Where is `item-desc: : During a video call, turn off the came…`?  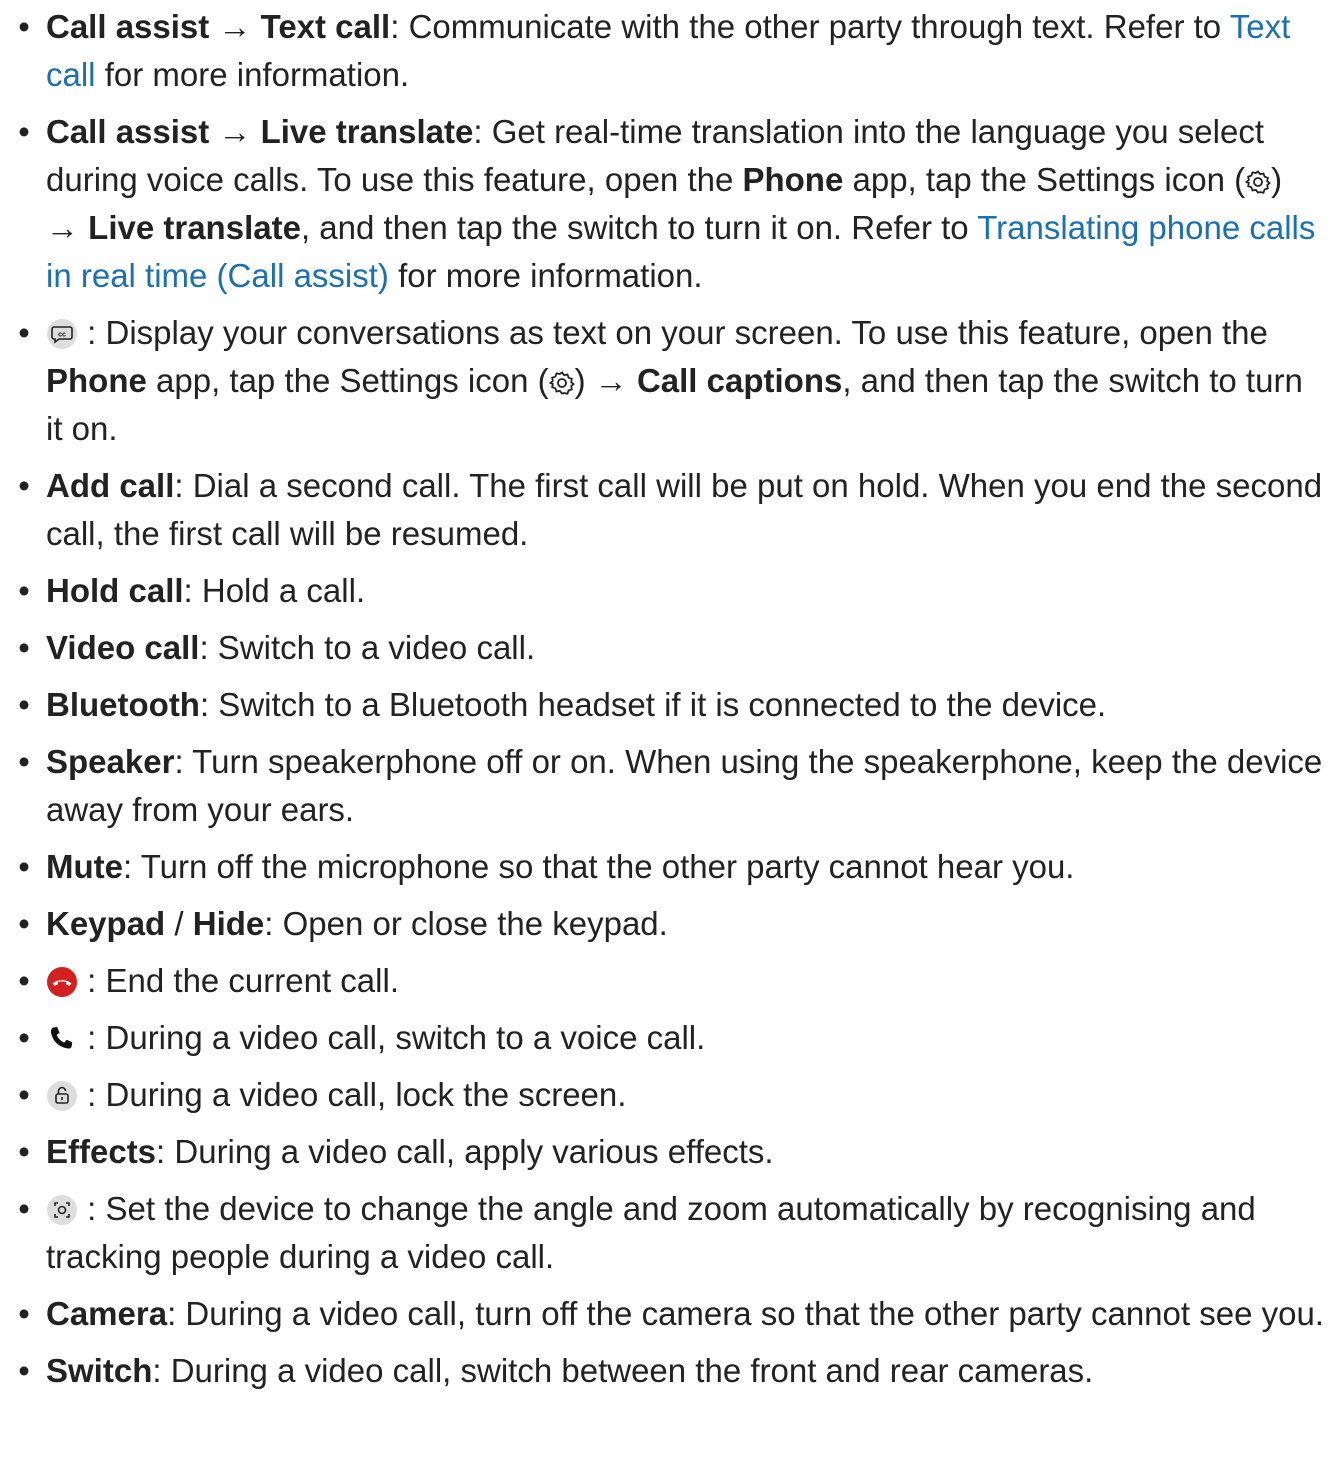 item-desc: : During a video call, turn off the came… is located at coordinates (745, 1313).